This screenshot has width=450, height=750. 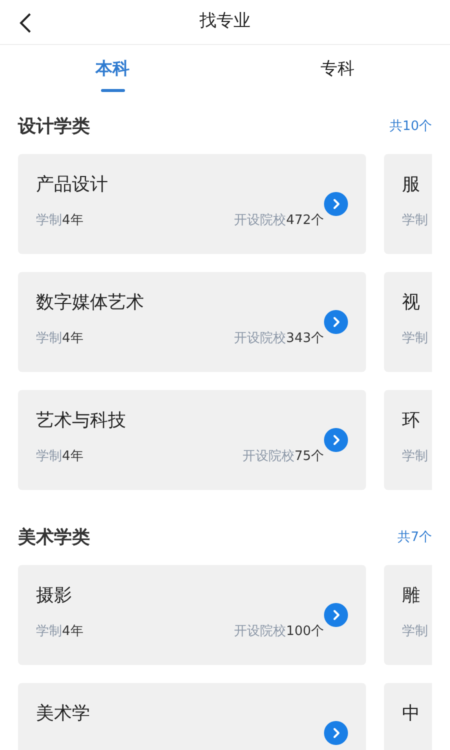 I want to click on tab: 本科, so click(x=112, y=71).